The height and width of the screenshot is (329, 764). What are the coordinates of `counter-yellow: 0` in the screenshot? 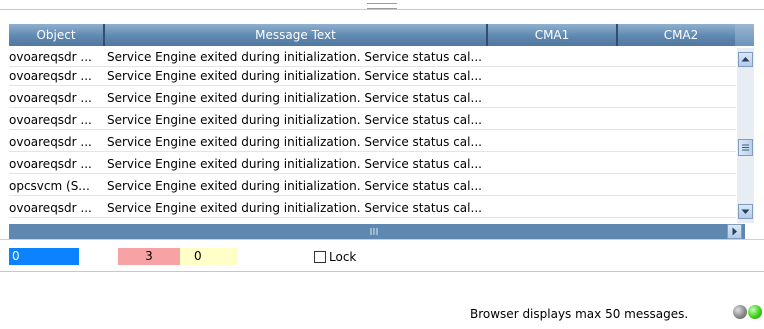 It's located at (209, 256).